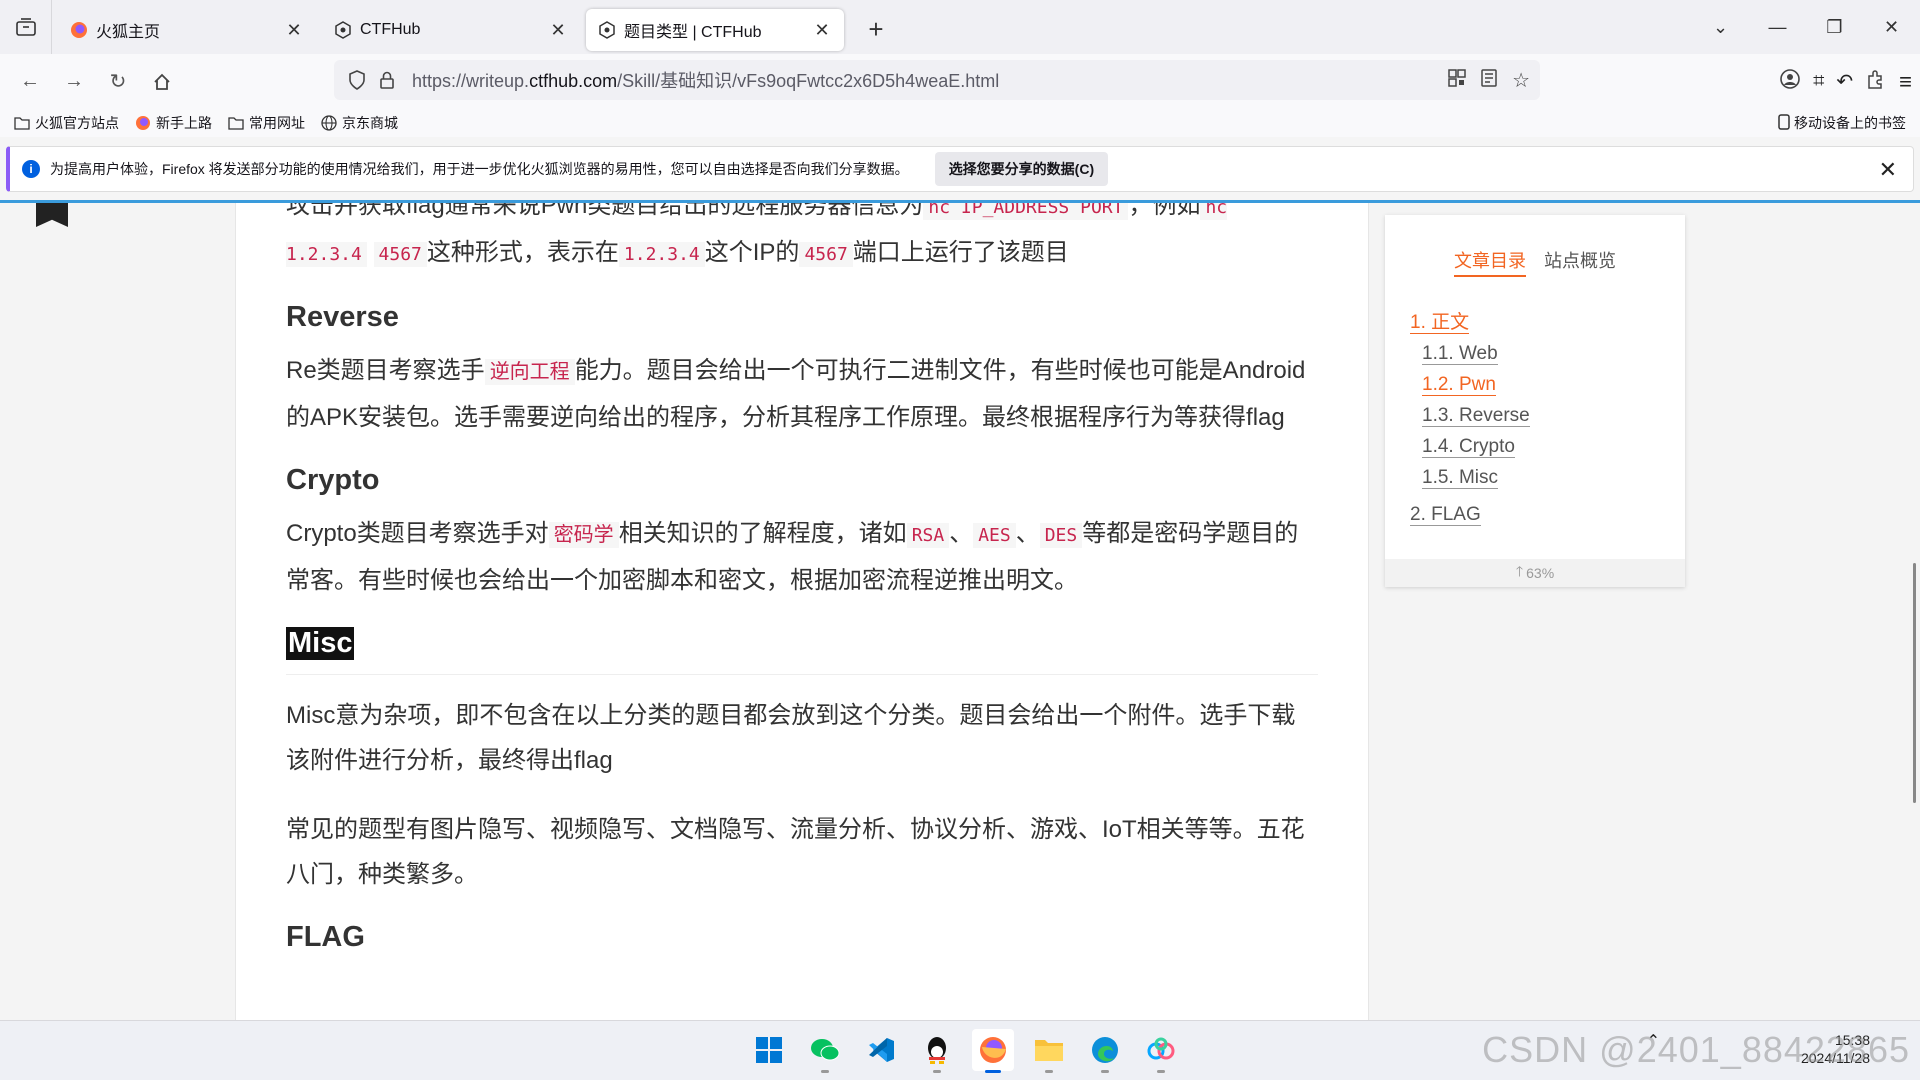 The image size is (1920, 1080). What do you see at coordinates (573, 81) in the screenshot?
I see `url-domain: ctfhub.com` at bounding box center [573, 81].